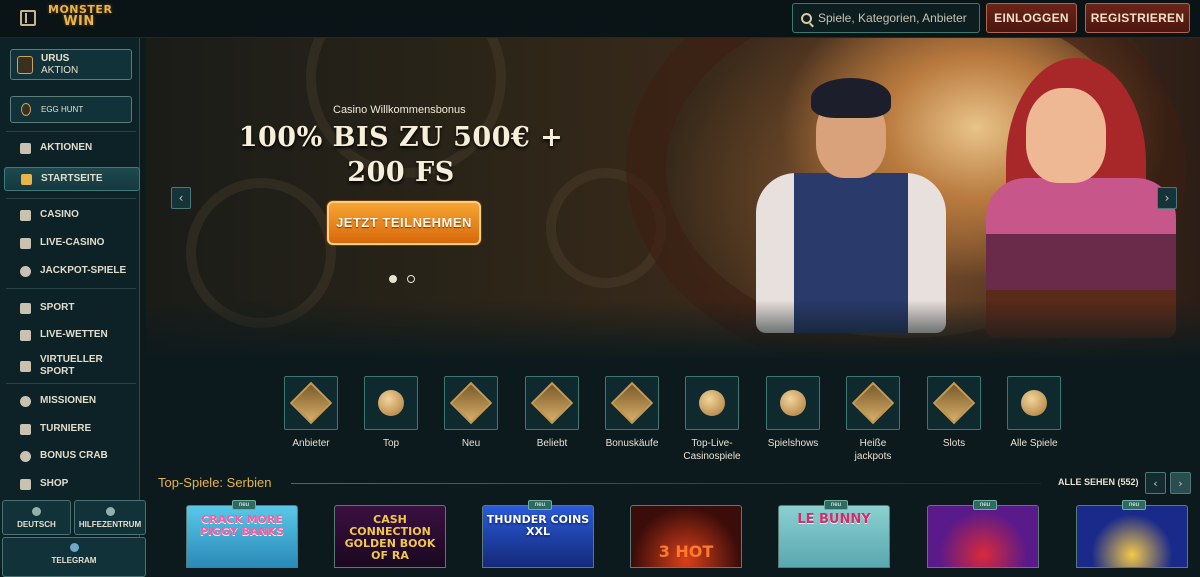  Describe the element at coordinates (1081, 258) in the screenshot. I see `hero-character-woman` at that location.